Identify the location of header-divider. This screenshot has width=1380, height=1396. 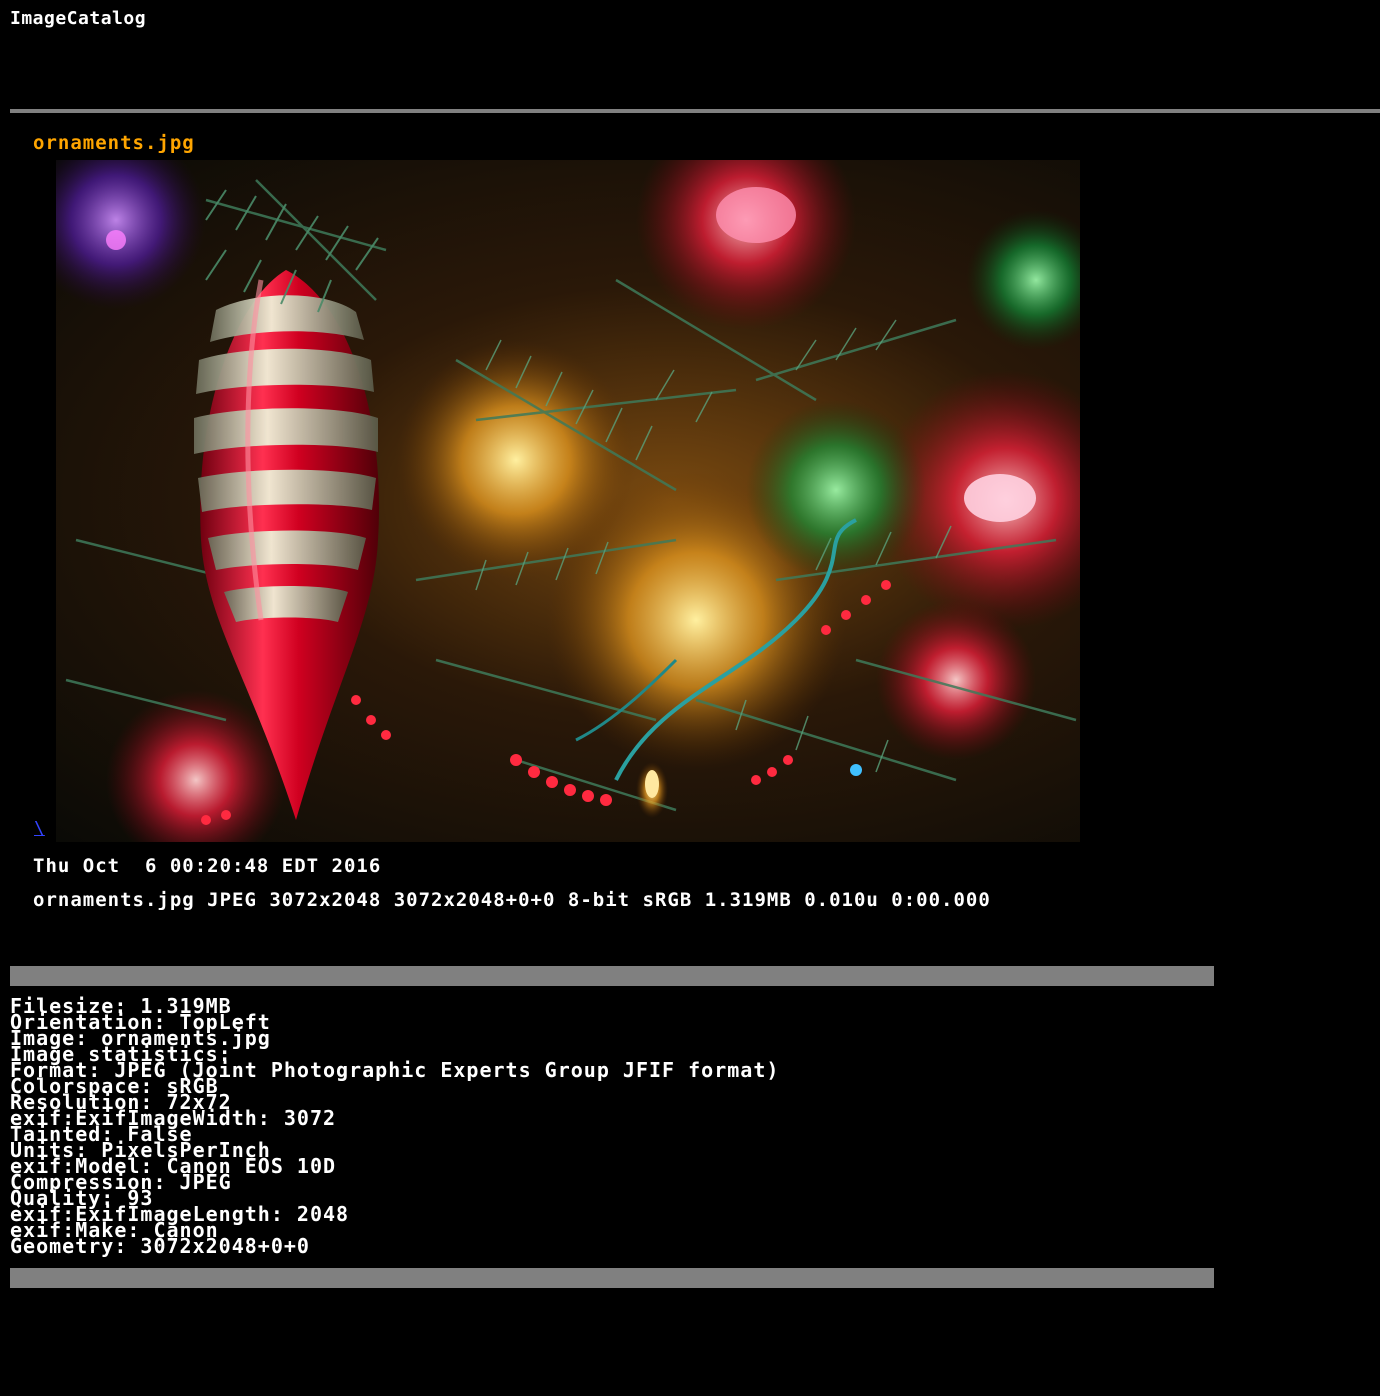
(695, 111).